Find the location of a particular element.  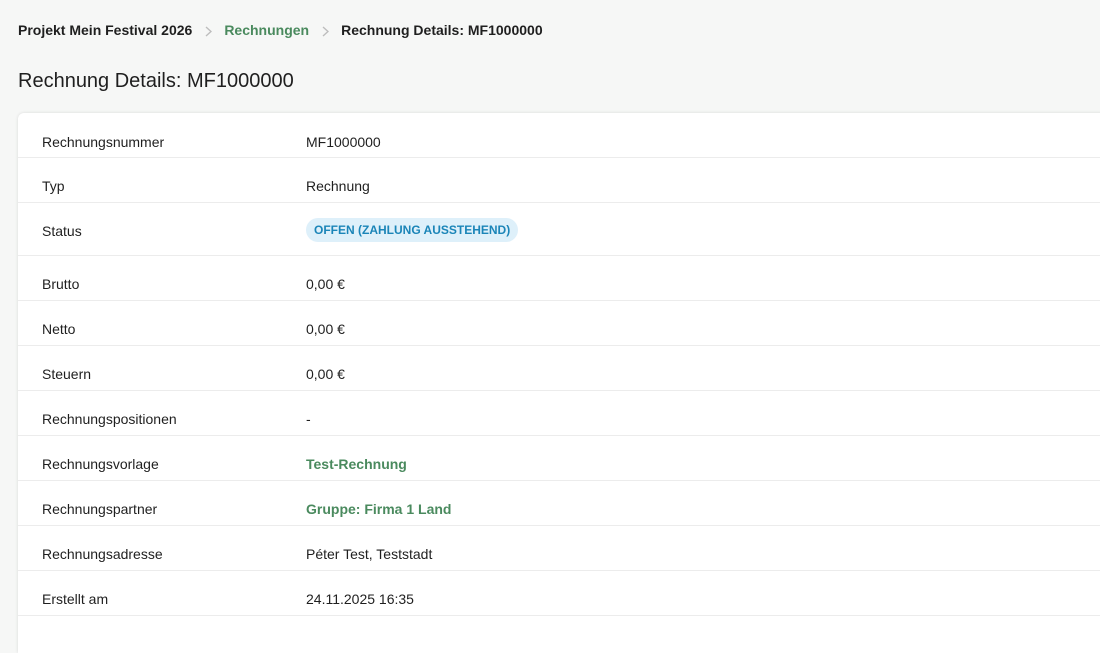

row-value: Rechnung is located at coordinates (338, 186).